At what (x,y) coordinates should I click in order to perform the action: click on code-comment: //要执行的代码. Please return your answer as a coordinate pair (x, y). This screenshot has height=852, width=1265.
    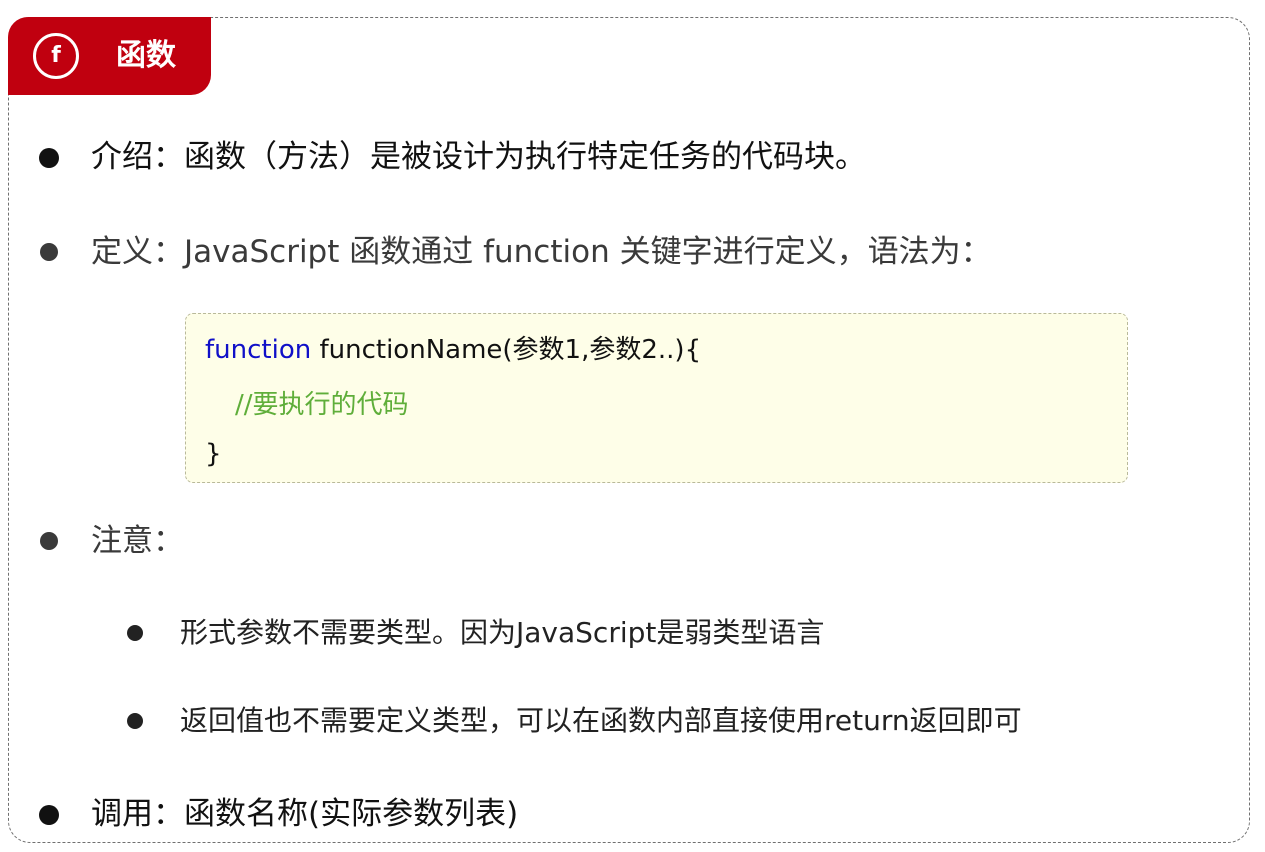
    Looking at the image, I should click on (322, 405).